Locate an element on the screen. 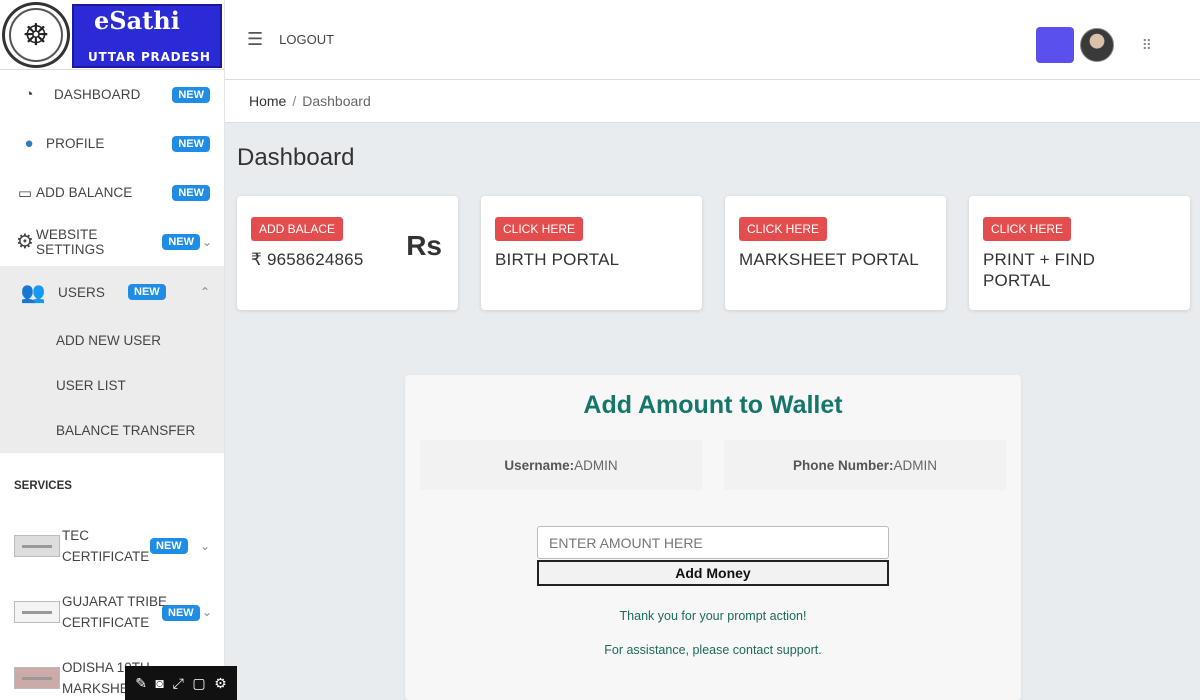 The width and height of the screenshot is (1200, 700). phone-label: Phone Number: is located at coordinates (843, 465).